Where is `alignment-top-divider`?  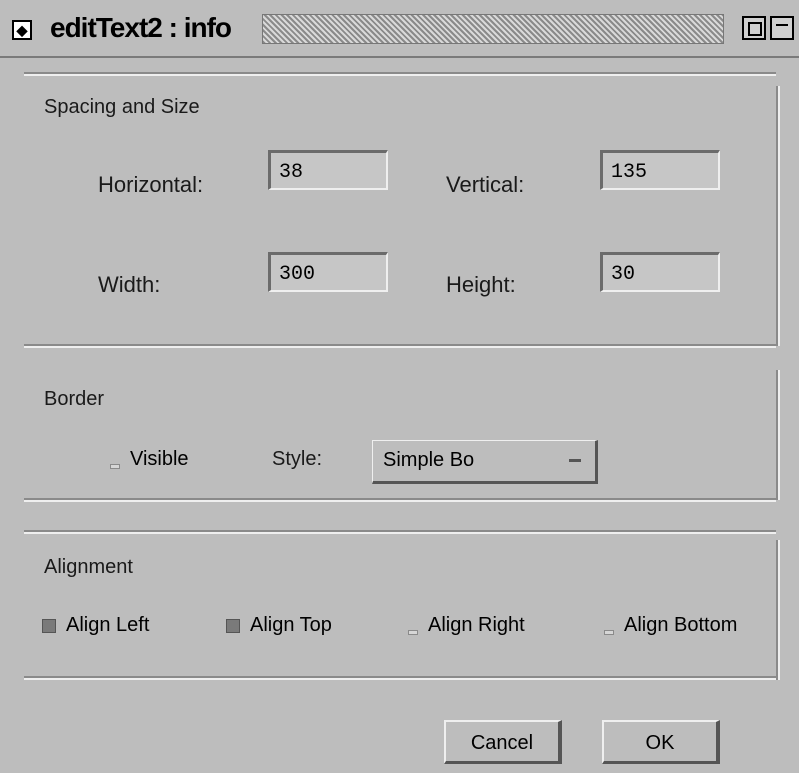 alignment-top-divider is located at coordinates (400, 532).